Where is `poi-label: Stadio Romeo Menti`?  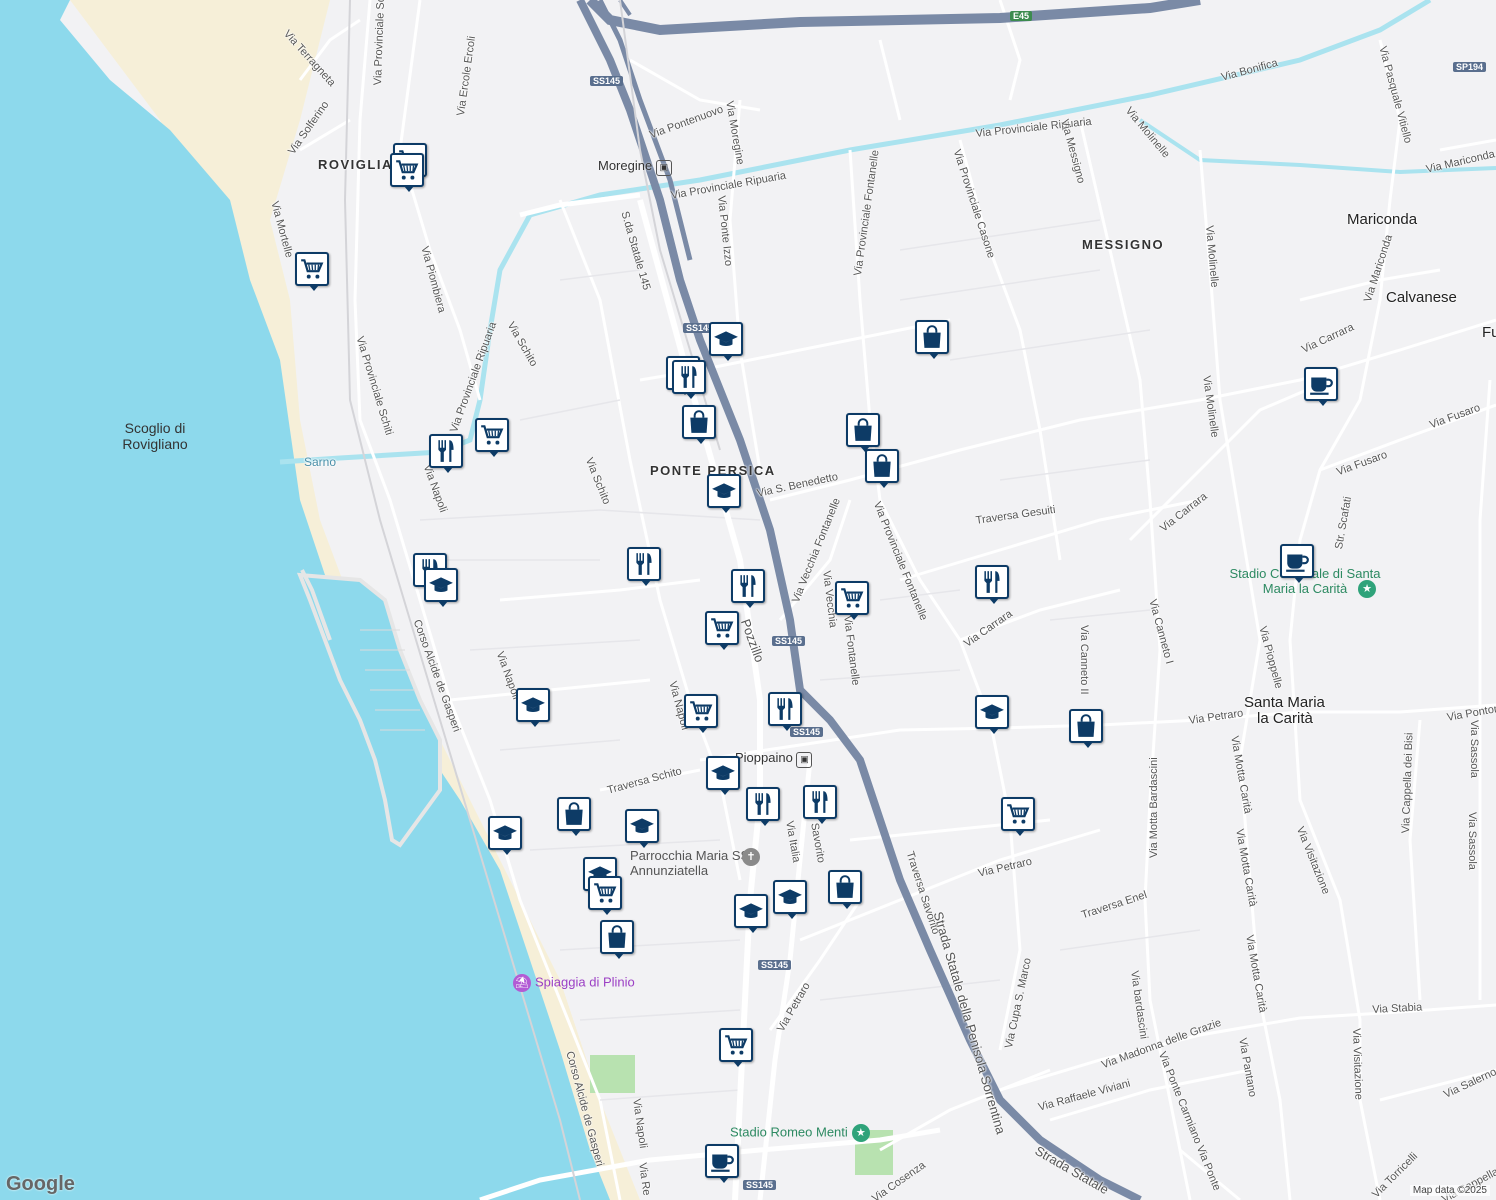
poi-label: Stadio Romeo Menti is located at coordinates (789, 1132).